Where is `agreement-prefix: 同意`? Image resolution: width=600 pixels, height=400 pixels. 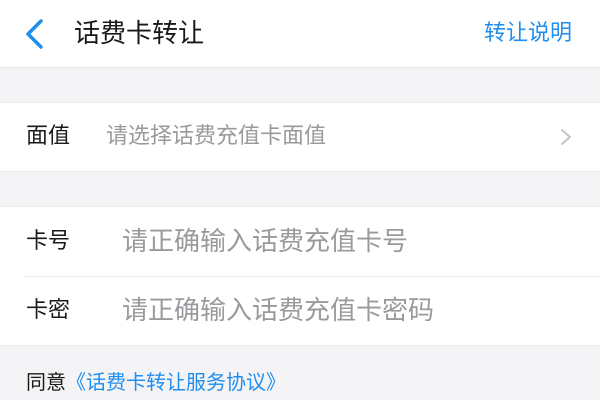 agreement-prefix: 同意 is located at coordinates (46, 382).